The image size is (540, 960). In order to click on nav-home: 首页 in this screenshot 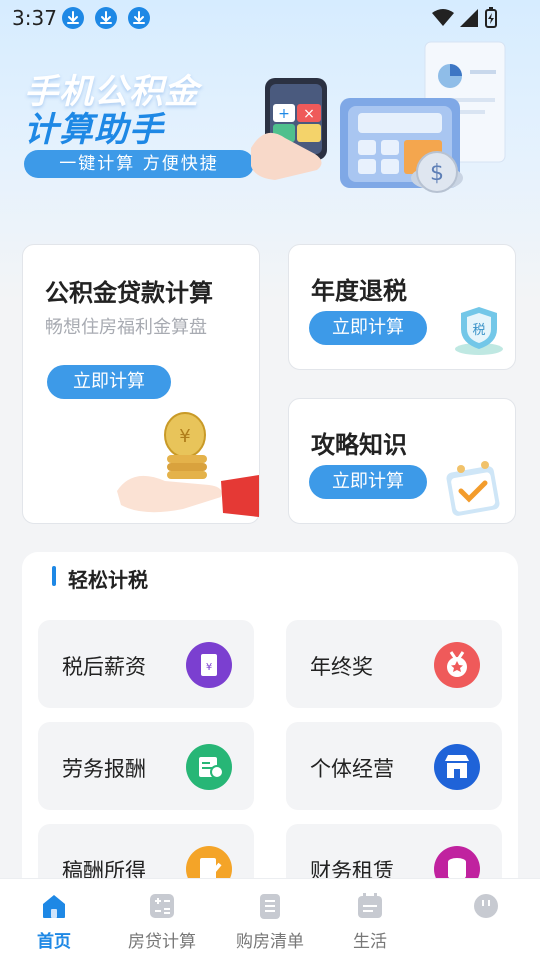, I will do `click(54, 921)`.